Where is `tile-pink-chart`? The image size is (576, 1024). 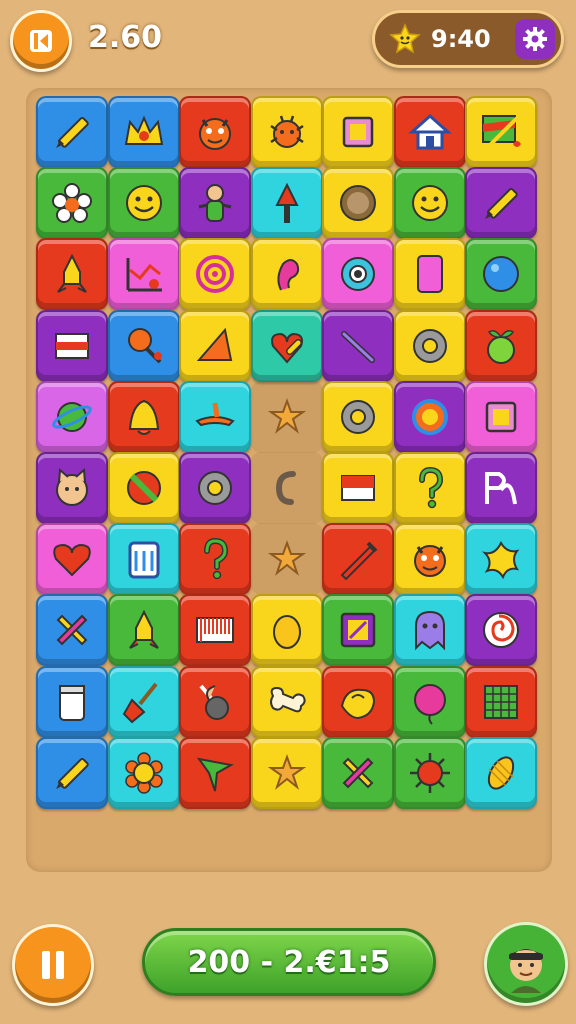
tile-pink-chart is located at coordinates (143, 274).